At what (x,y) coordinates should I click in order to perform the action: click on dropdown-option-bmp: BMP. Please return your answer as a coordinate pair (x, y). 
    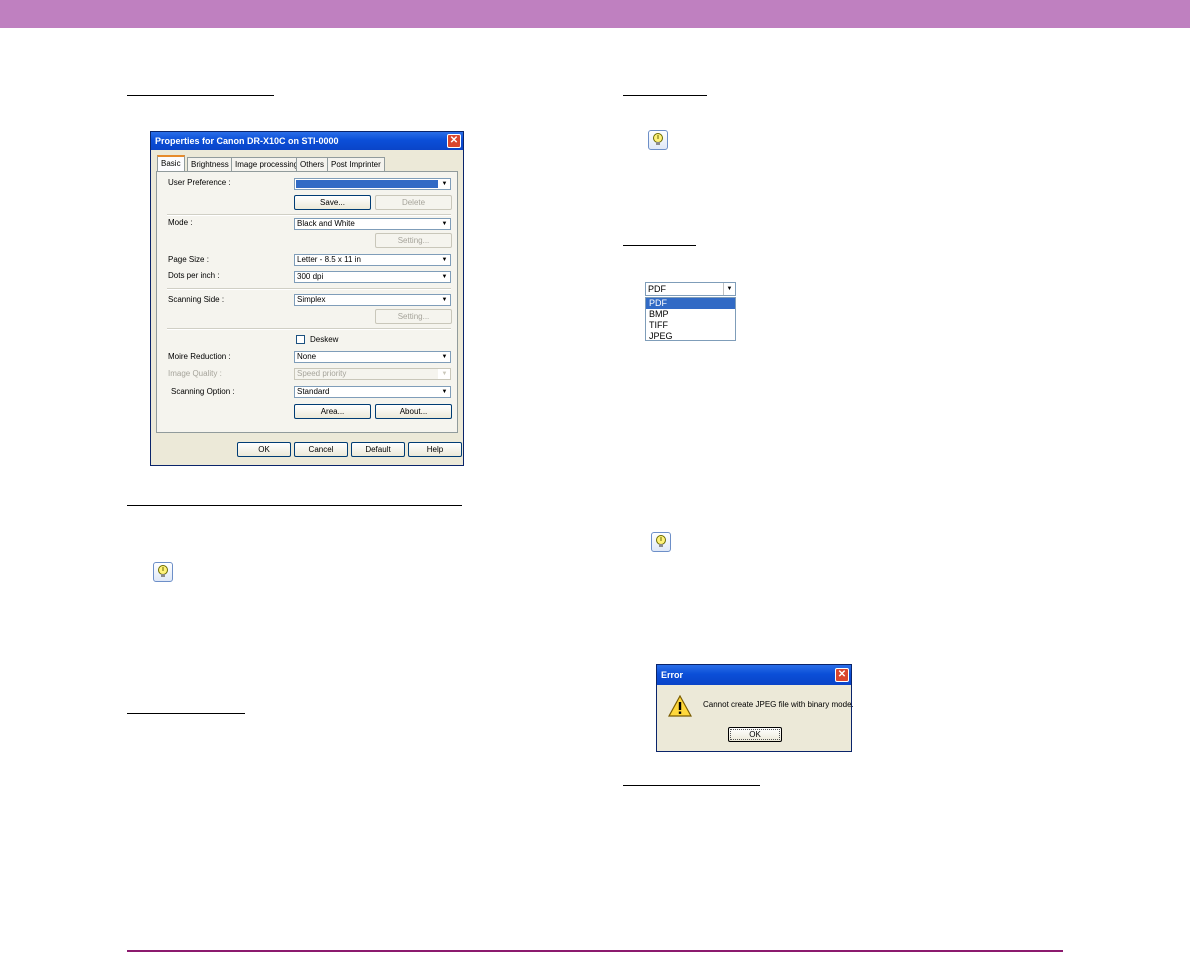
    Looking at the image, I should click on (690, 314).